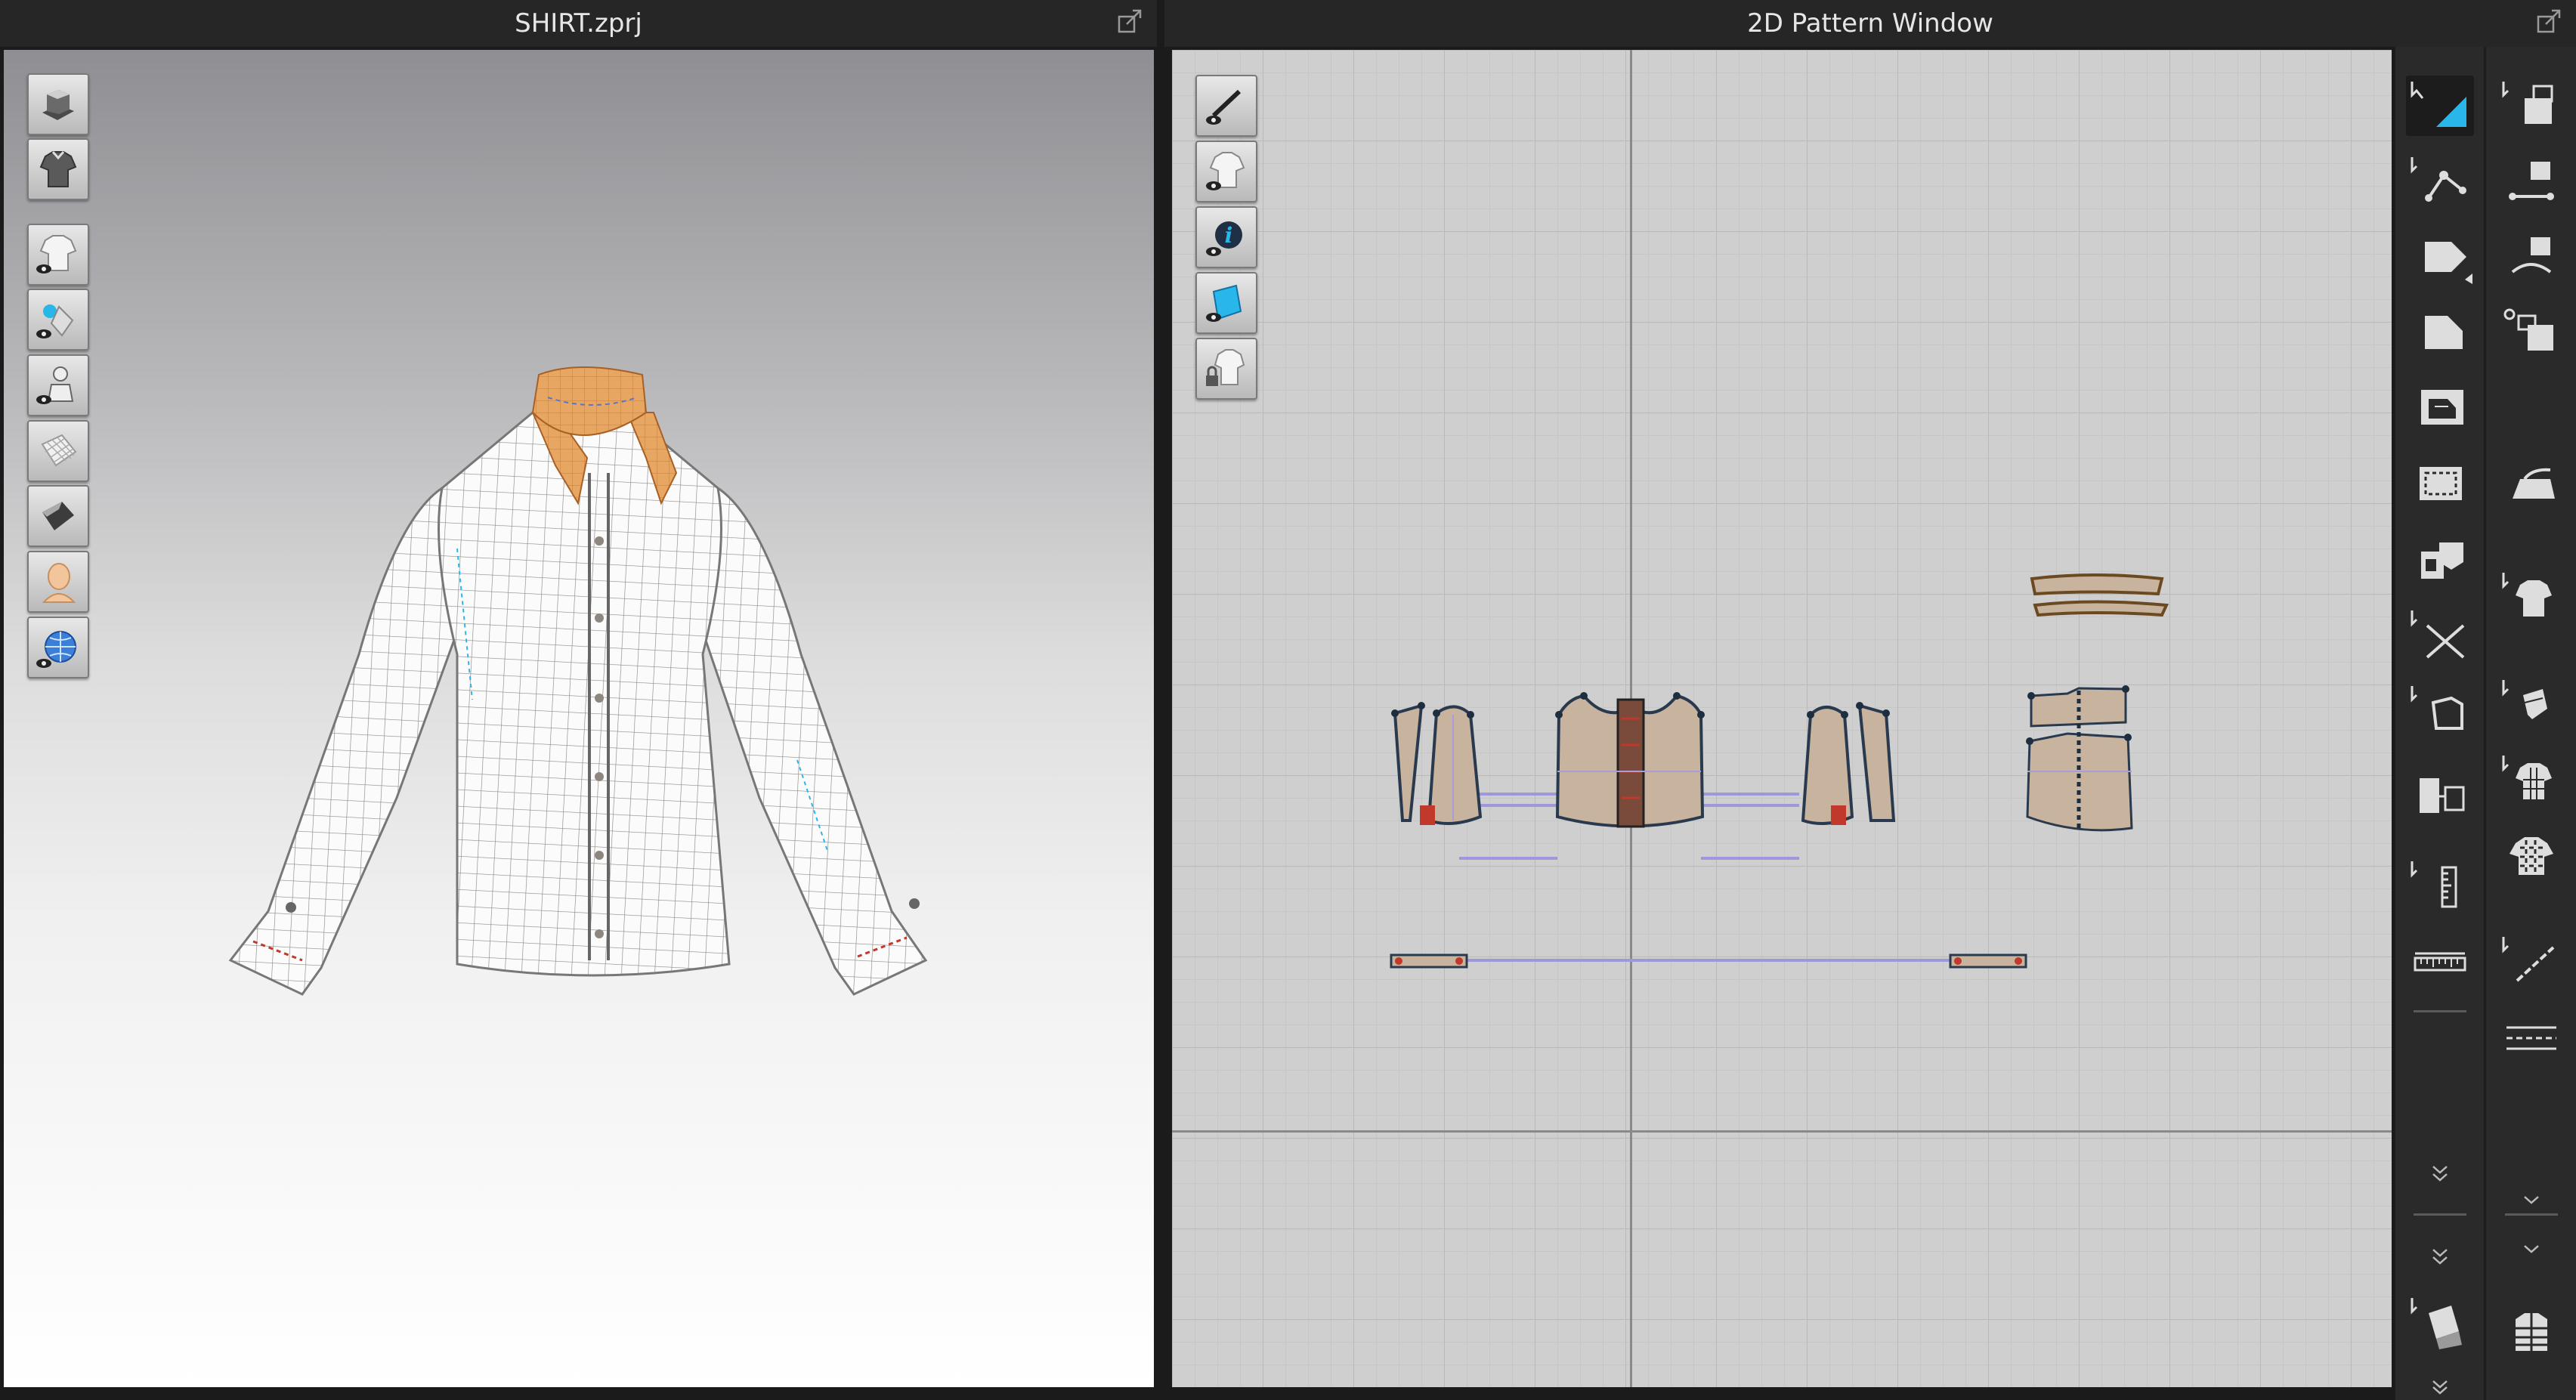 The height and width of the screenshot is (1400, 2576). Describe the element at coordinates (2531, 106) in the screenshot. I see `segment-sewing-icon` at that location.